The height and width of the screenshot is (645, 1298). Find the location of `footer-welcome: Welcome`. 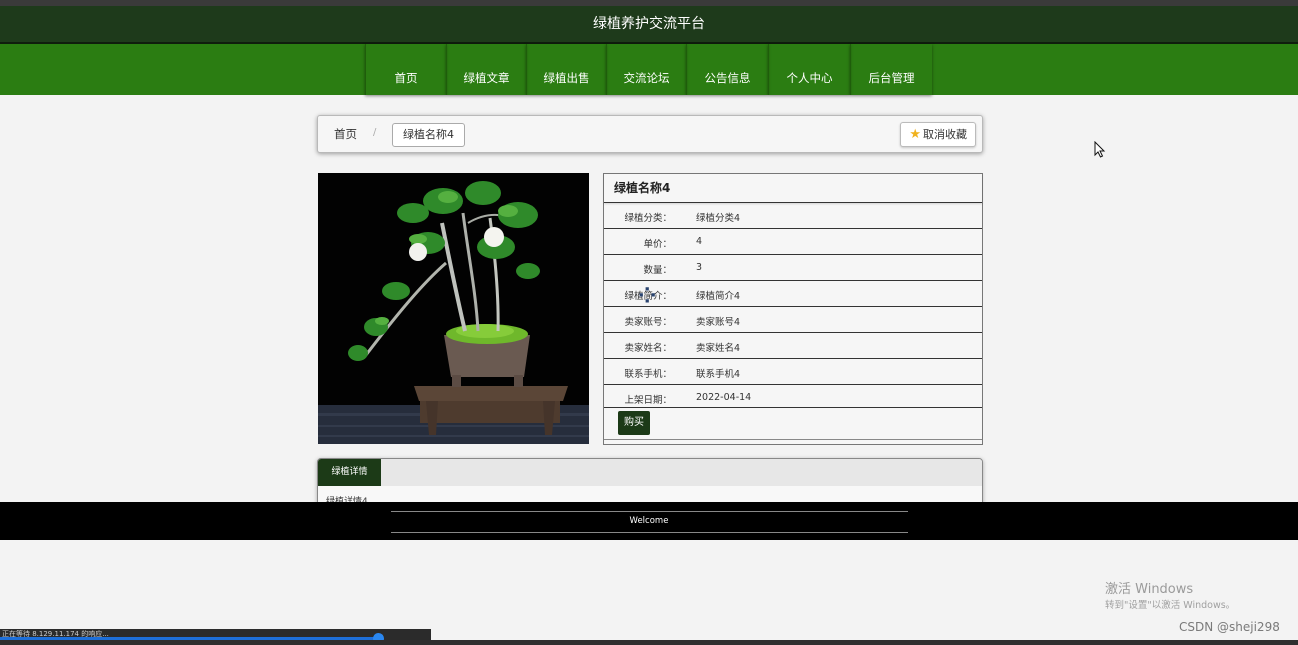

footer-welcome: Welcome is located at coordinates (649, 521).